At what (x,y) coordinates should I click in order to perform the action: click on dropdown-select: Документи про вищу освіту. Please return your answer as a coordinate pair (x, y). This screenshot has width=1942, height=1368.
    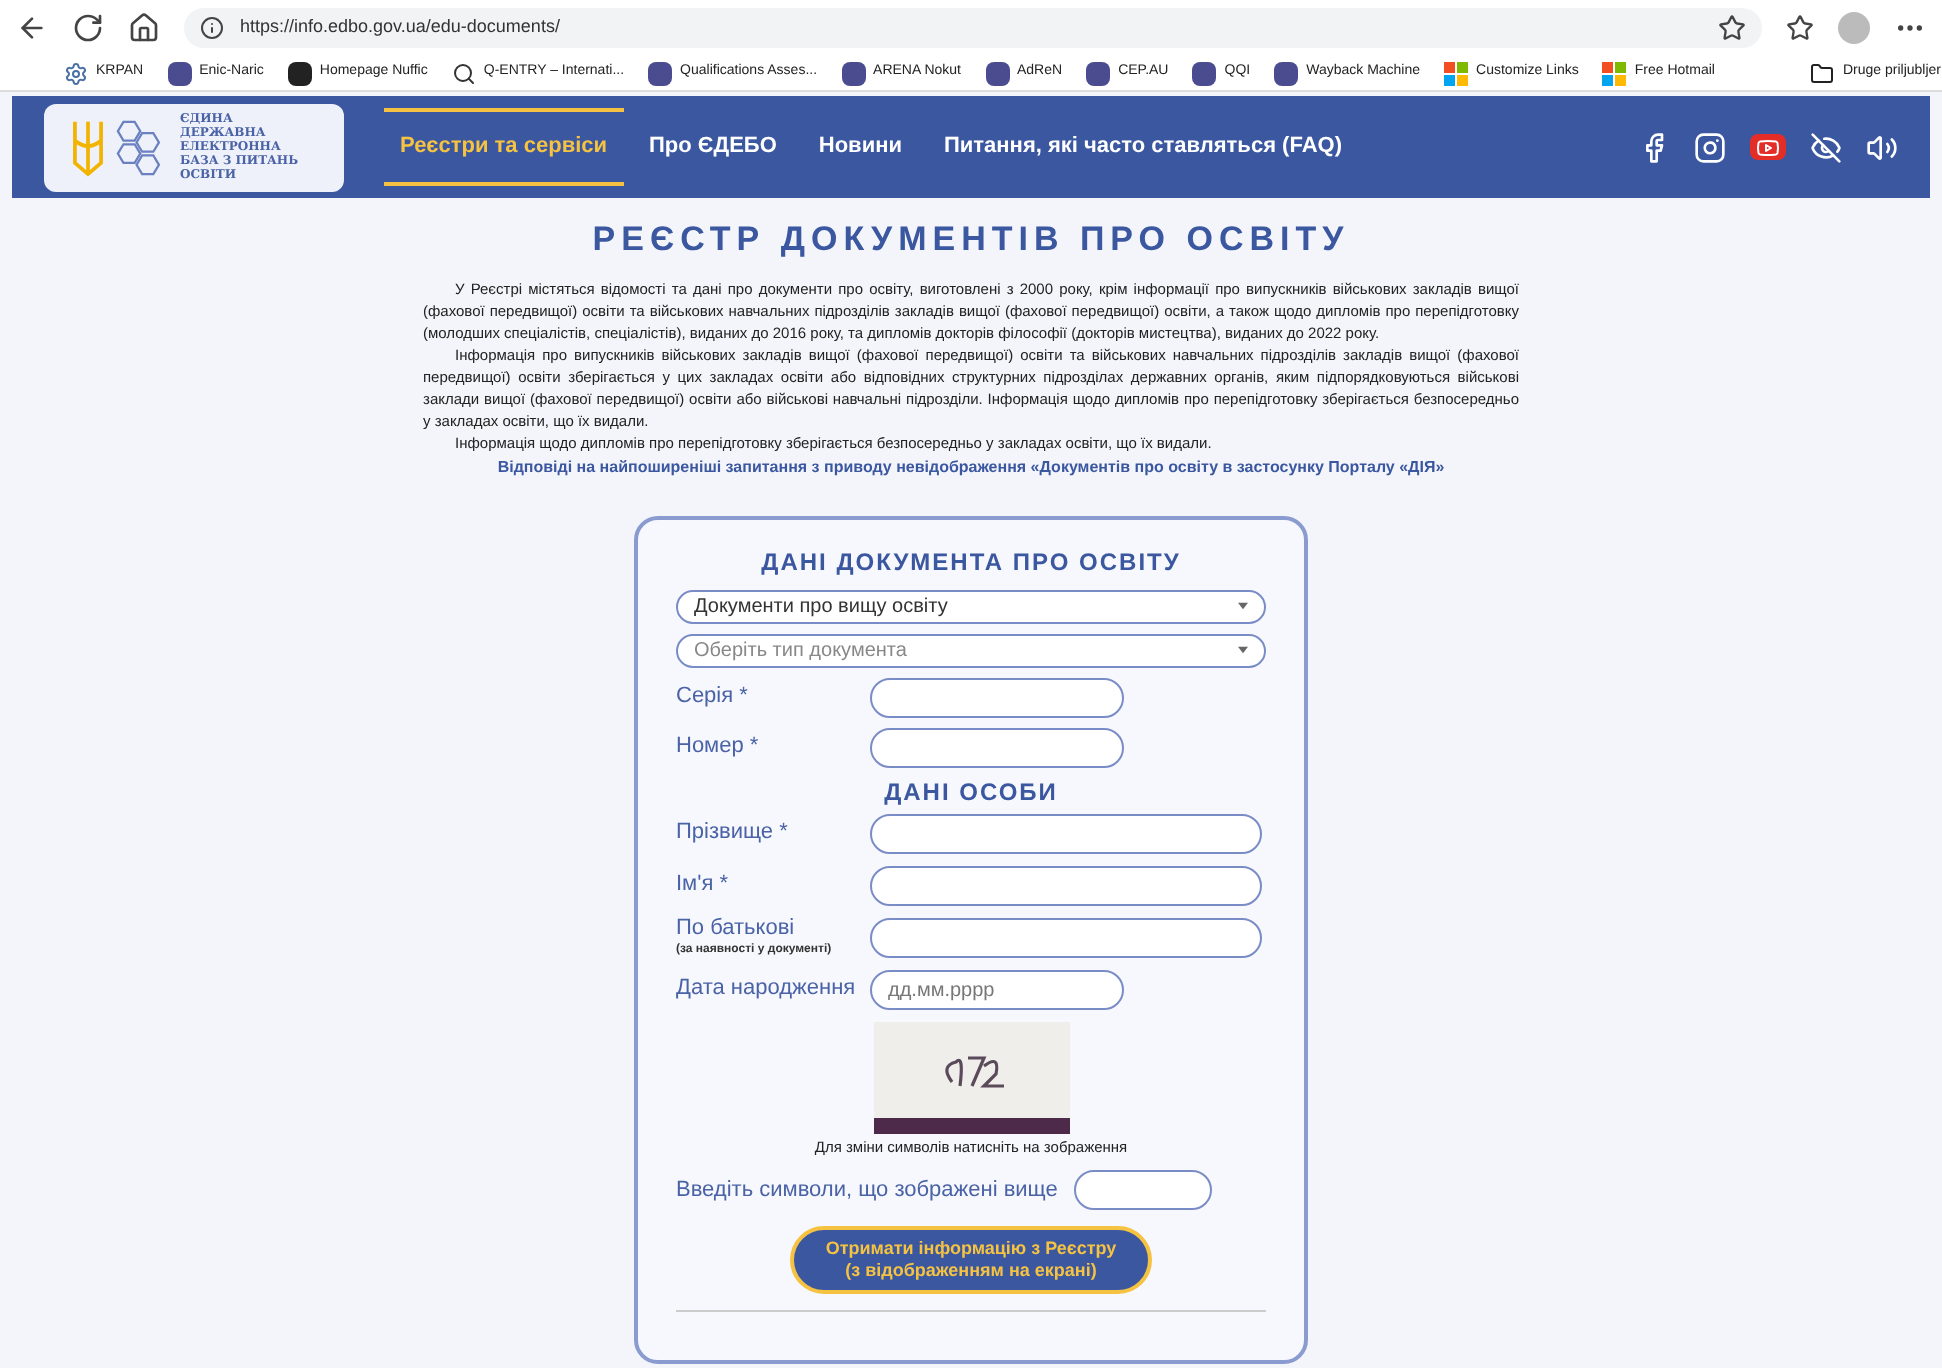
    Looking at the image, I should click on (971, 606).